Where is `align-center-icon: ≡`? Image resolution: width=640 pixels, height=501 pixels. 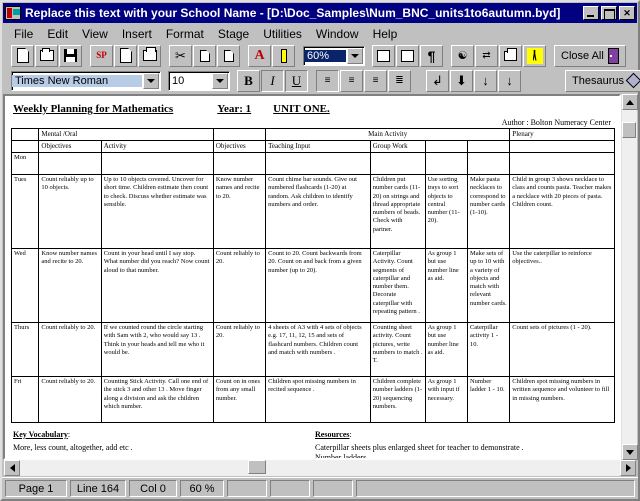
align-center-icon: ≡ is located at coordinates (375, 80).